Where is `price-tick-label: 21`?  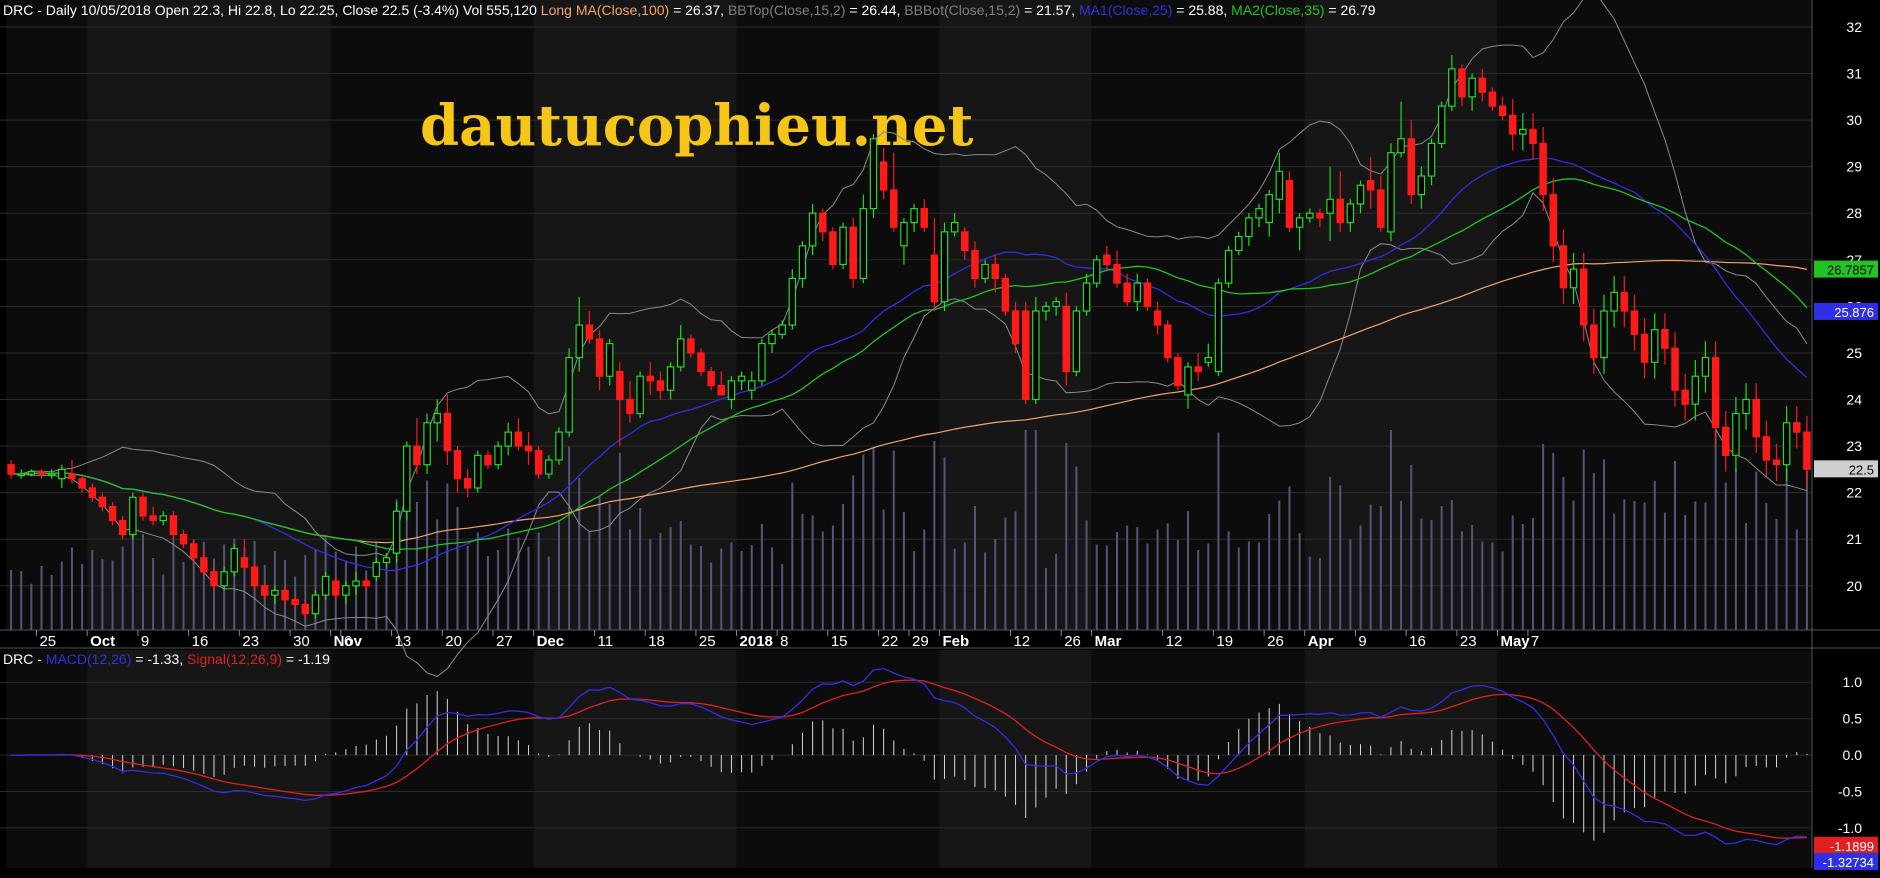 price-tick-label: 21 is located at coordinates (1854, 539).